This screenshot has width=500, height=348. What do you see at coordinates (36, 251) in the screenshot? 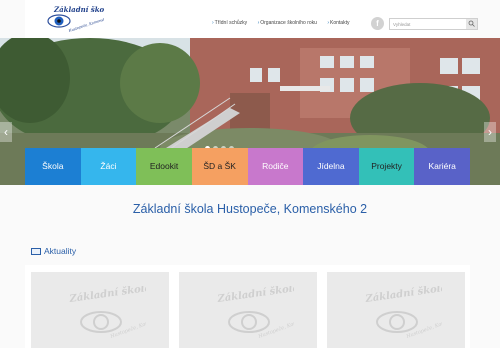
I see `newspaper-icon` at bounding box center [36, 251].